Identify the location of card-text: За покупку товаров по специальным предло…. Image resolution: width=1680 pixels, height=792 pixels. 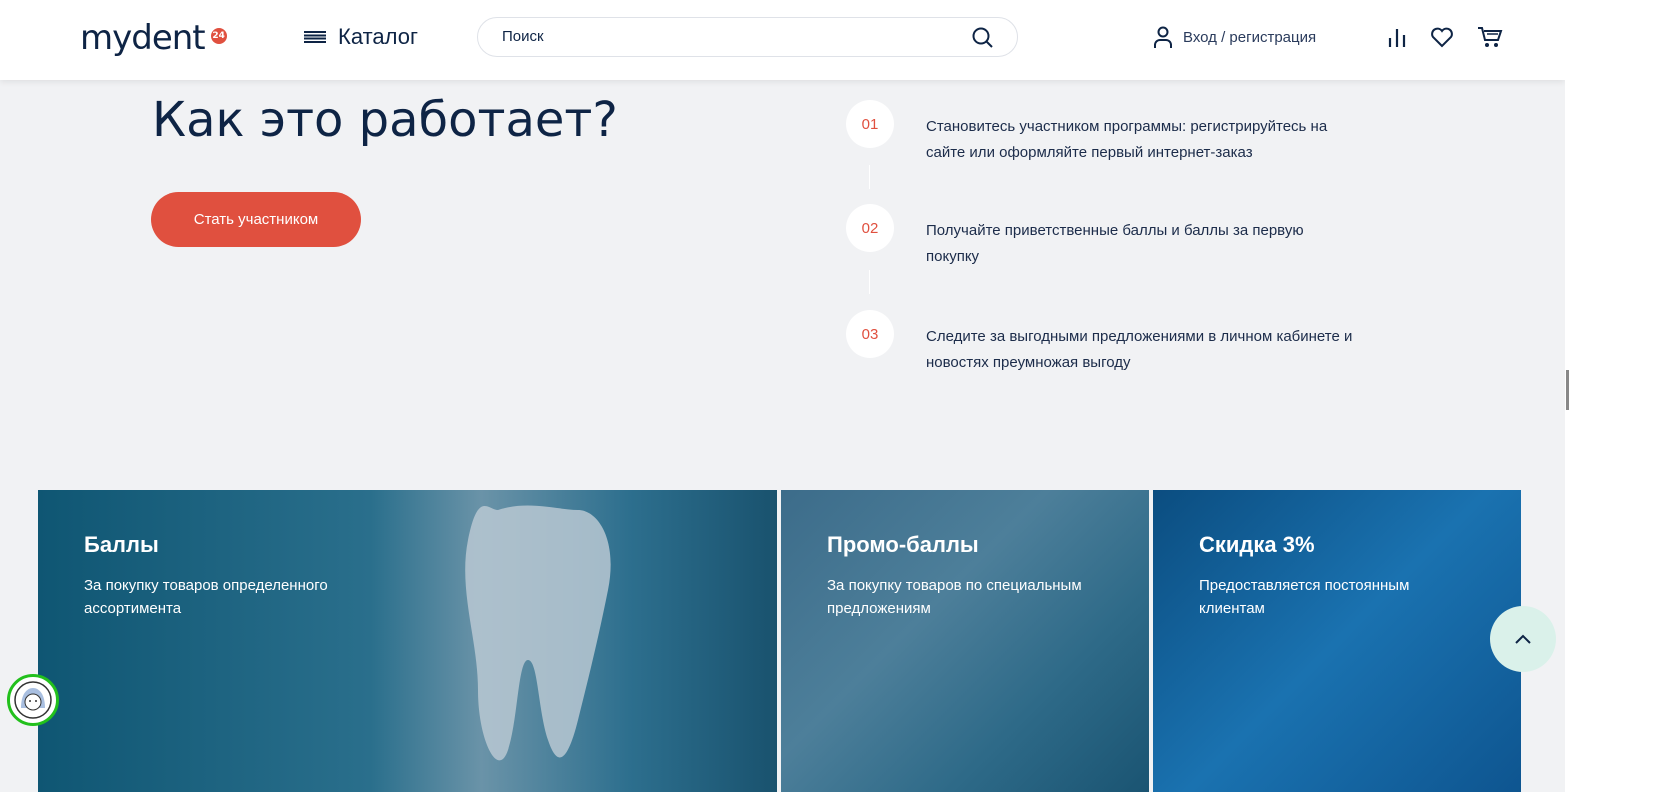
(954, 597).